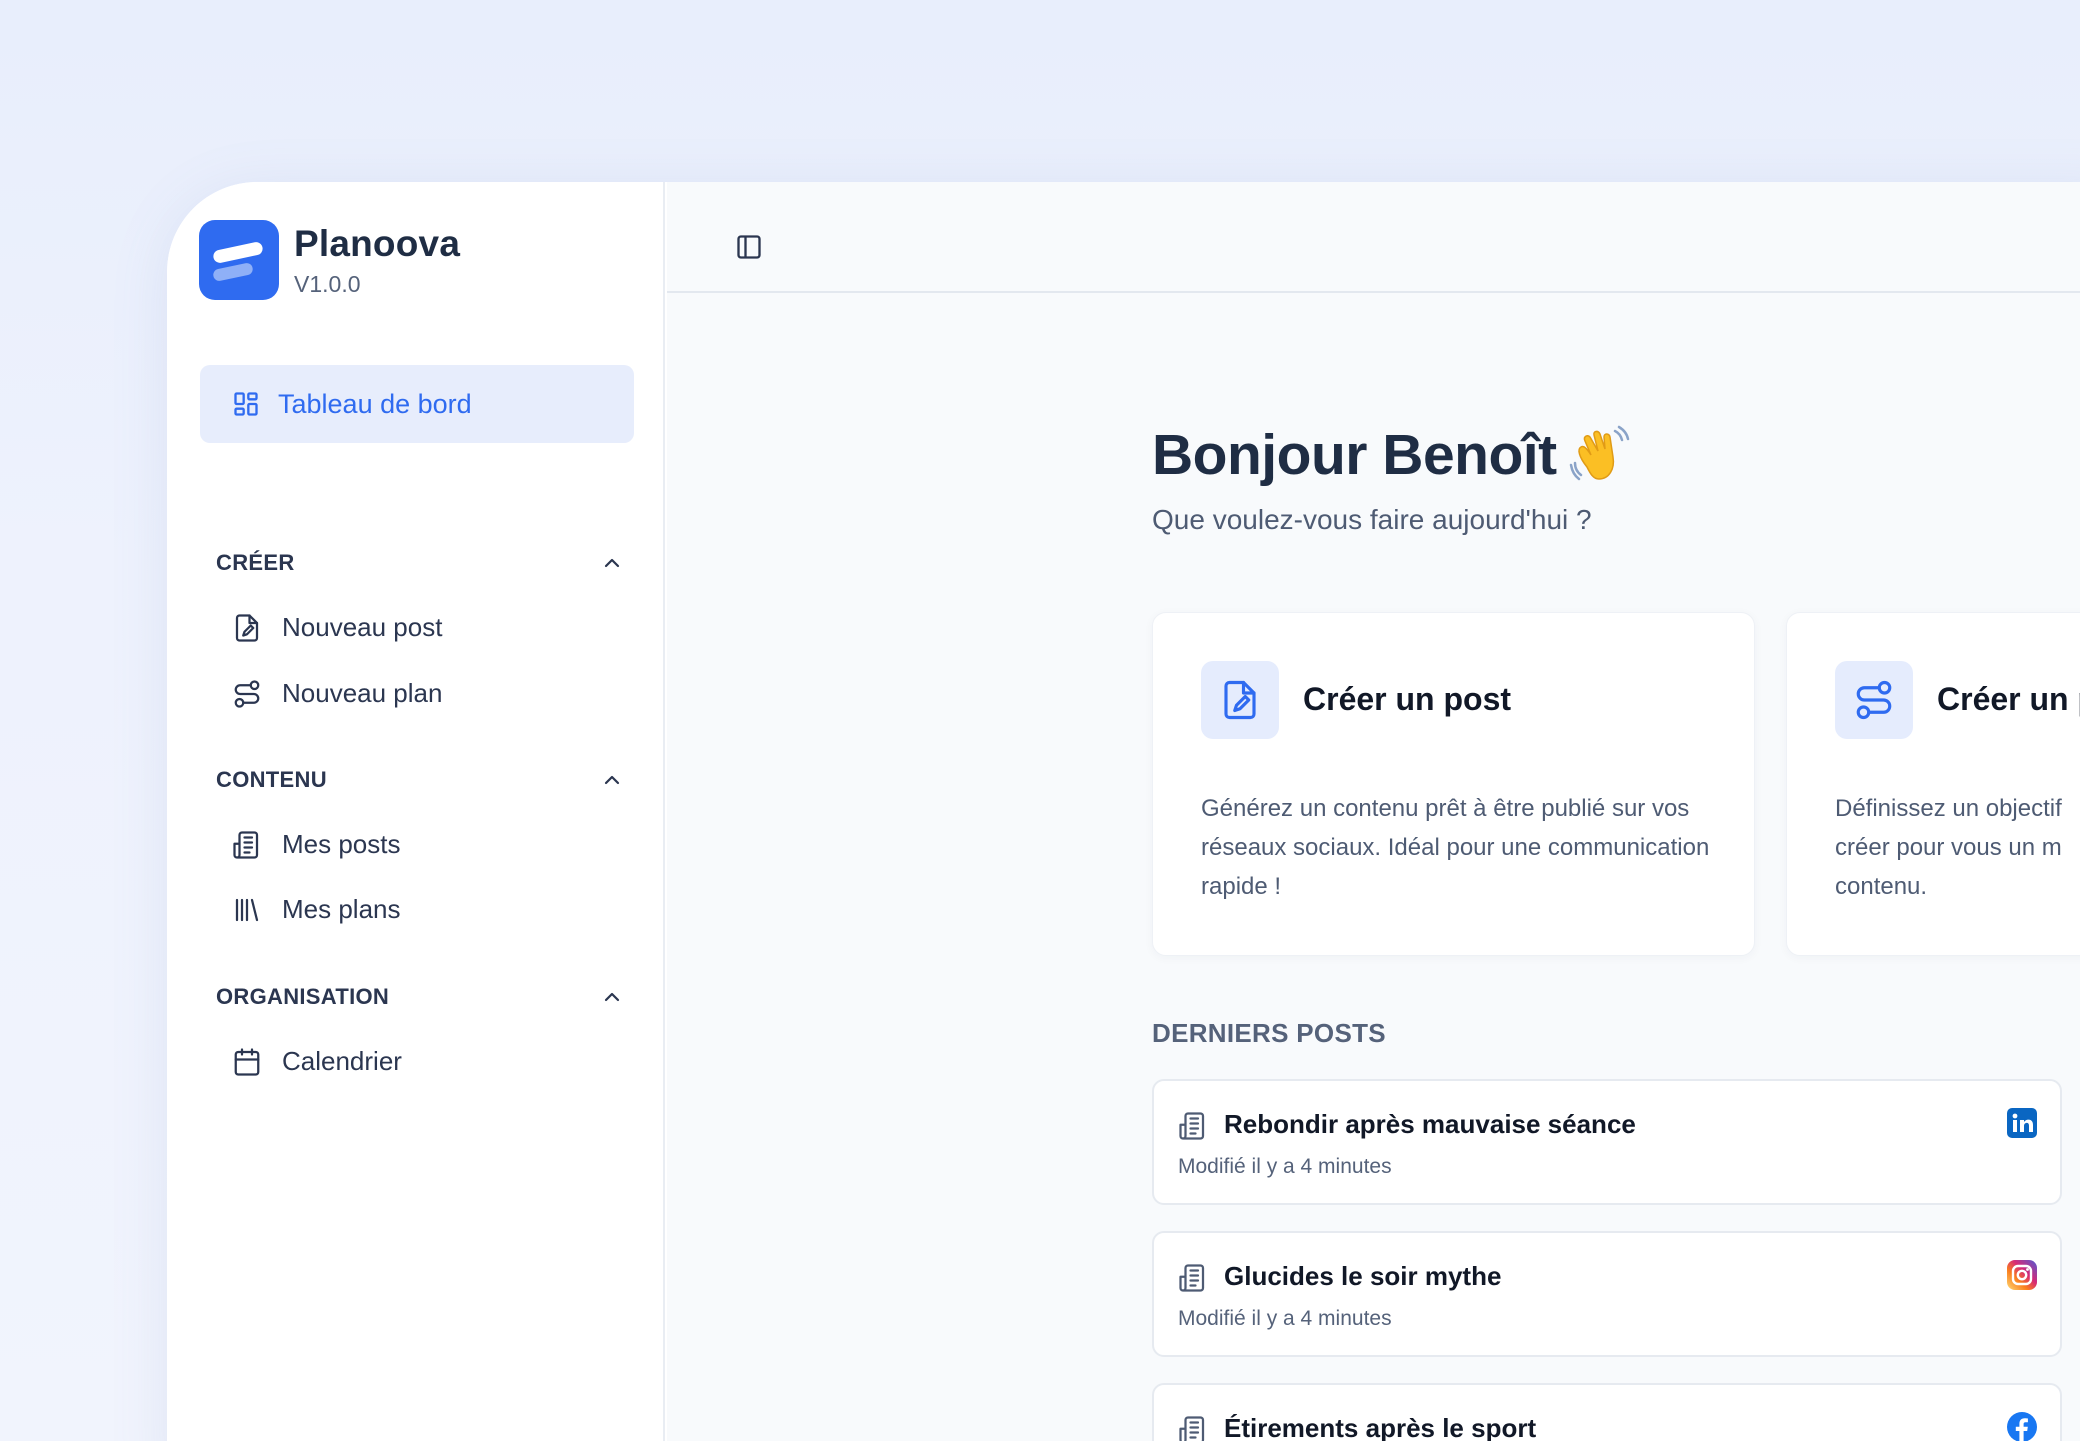 The image size is (2080, 1441). What do you see at coordinates (2008, 699) in the screenshot?
I see `card-title: Créer un p` at bounding box center [2008, 699].